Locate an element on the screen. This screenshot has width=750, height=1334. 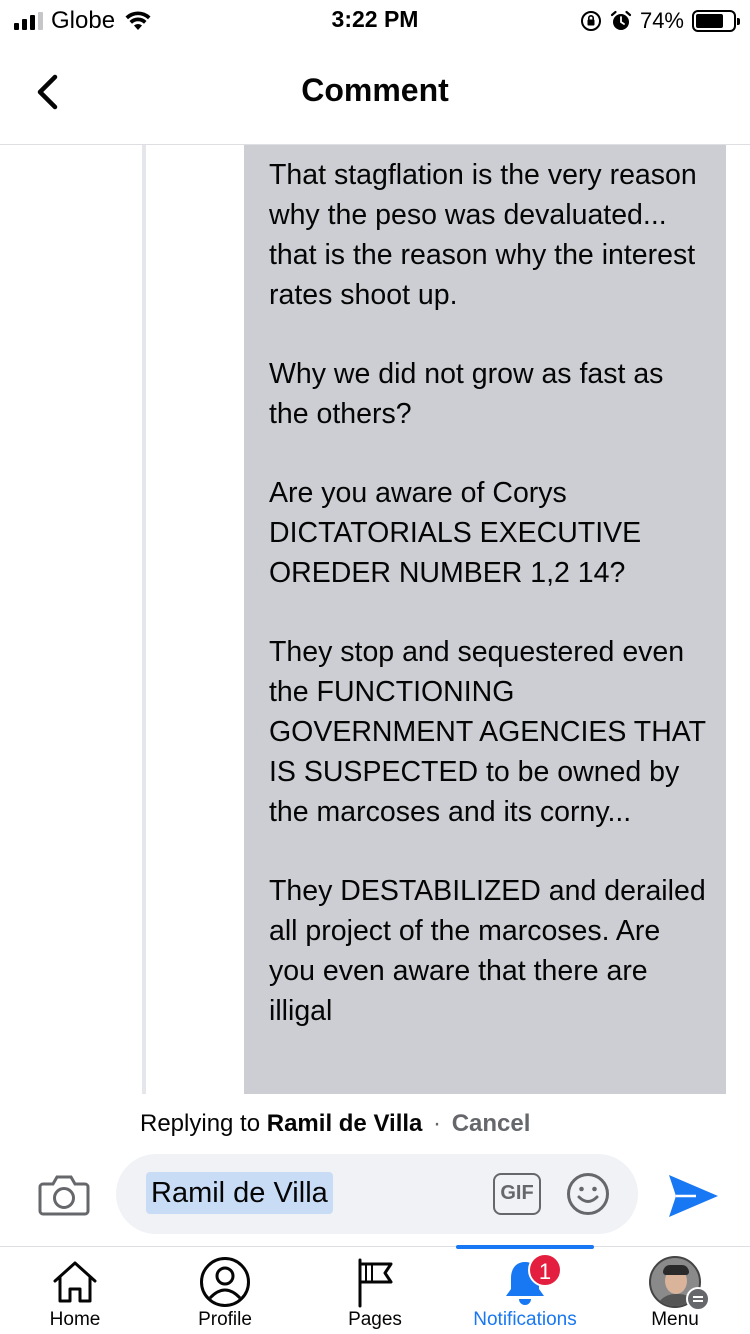
camera-icon is located at coordinates (64, 1195).